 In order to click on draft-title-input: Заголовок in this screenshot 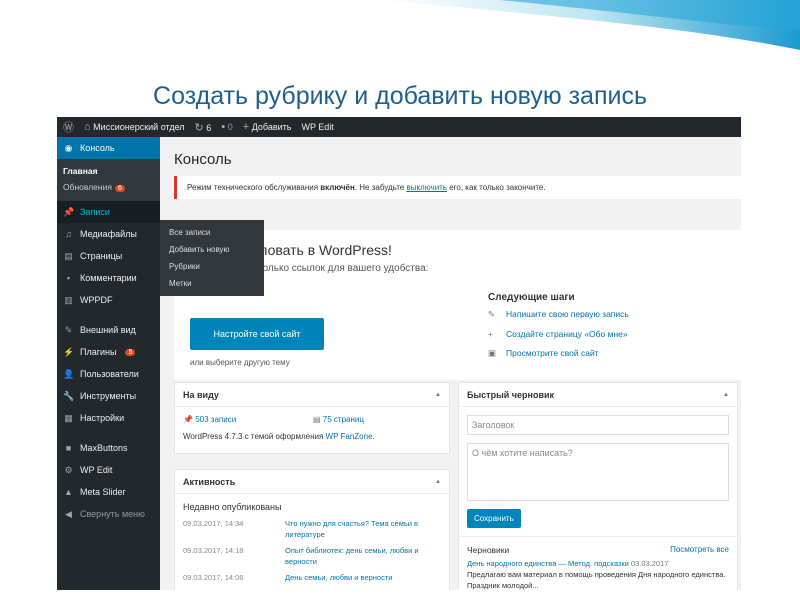, I will do `click(598, 425)`.